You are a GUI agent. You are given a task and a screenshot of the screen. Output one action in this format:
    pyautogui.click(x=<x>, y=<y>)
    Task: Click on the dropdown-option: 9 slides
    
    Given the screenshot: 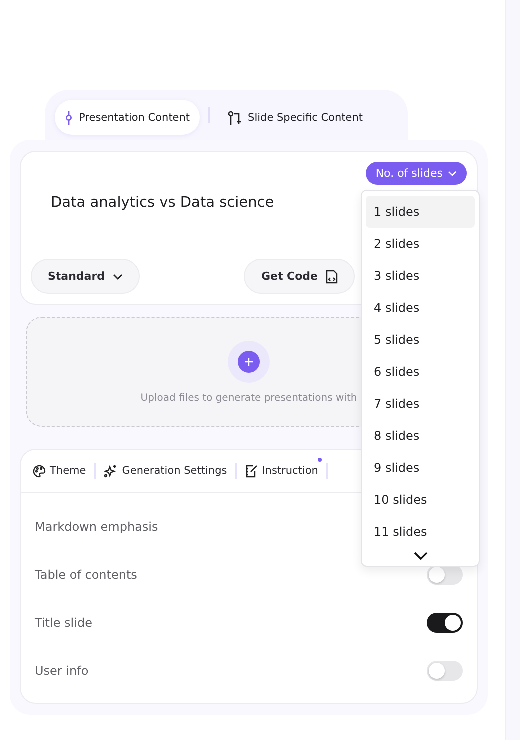 What is the action you would take?
    pyautogui.click(x=420, y=468)
    